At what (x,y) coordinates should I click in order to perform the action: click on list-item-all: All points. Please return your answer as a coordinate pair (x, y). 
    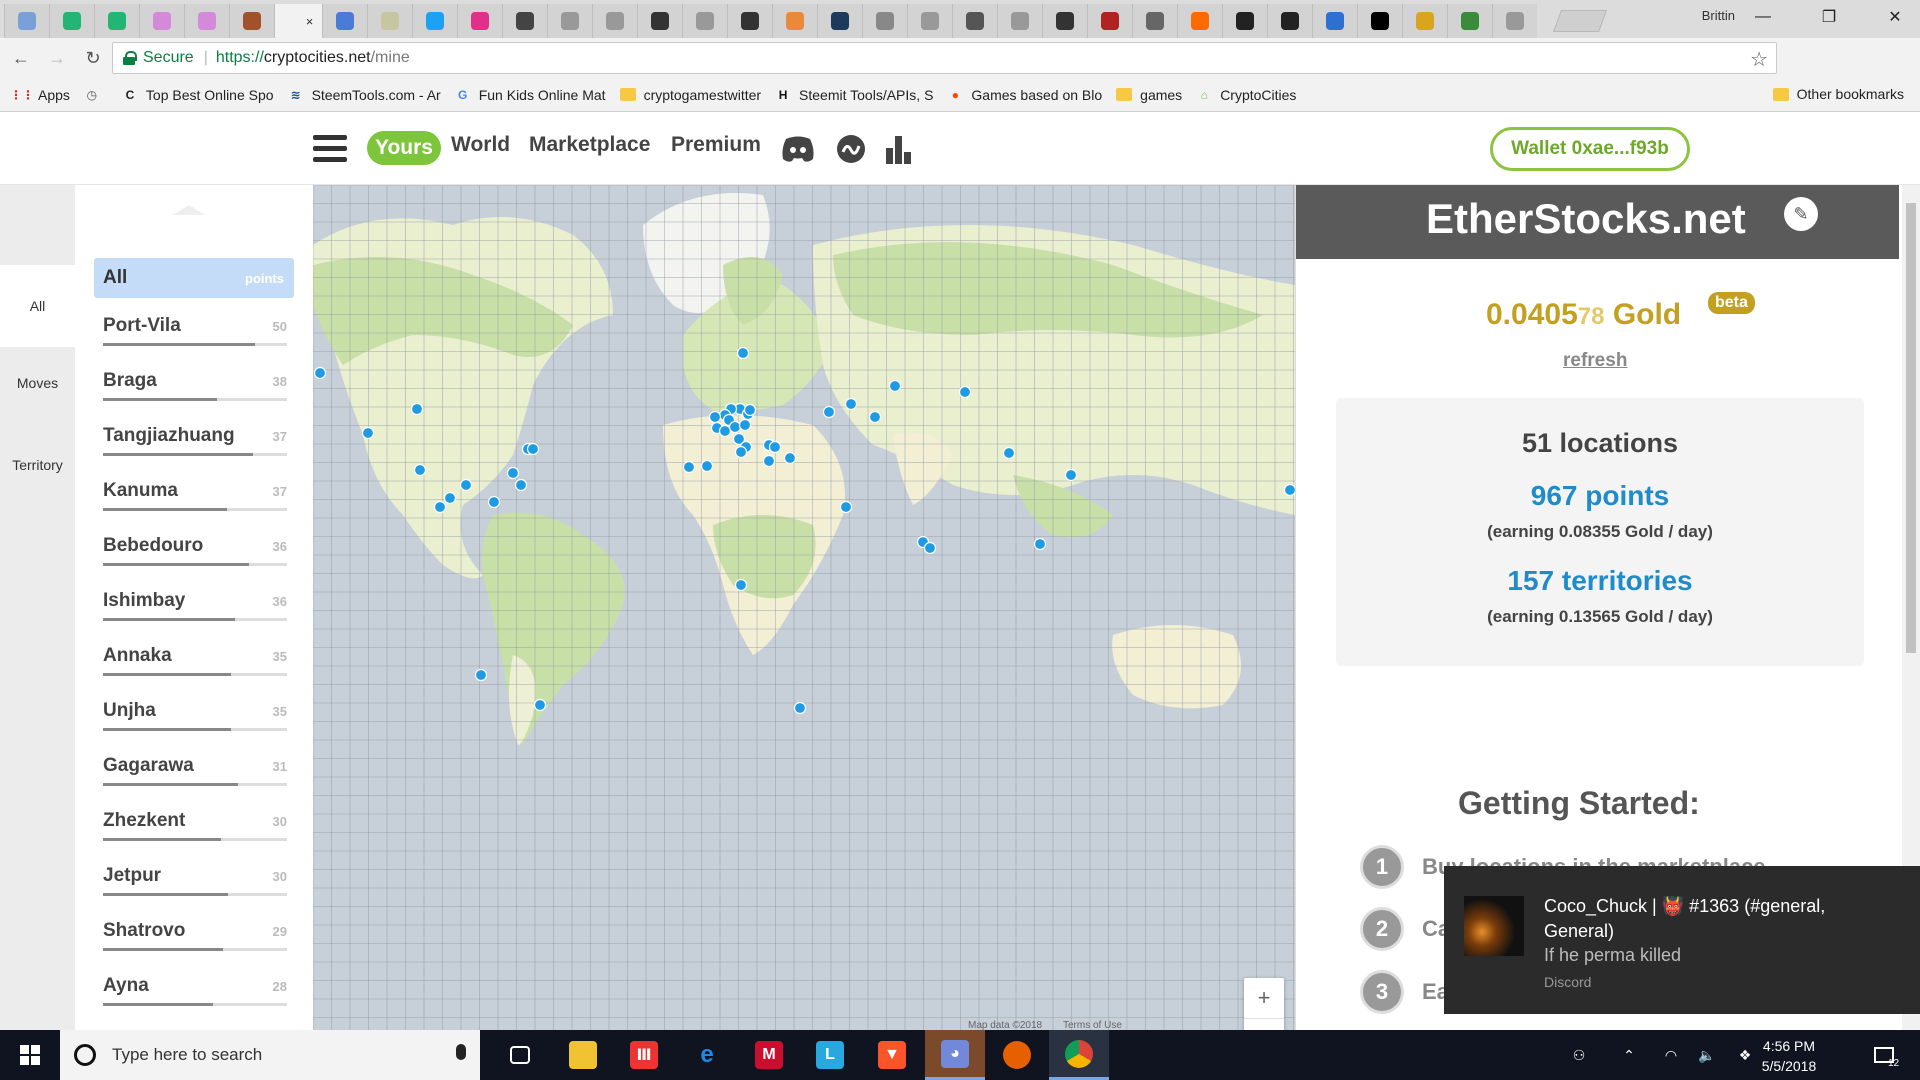
    Looking at the image, I should click on (194, 278).